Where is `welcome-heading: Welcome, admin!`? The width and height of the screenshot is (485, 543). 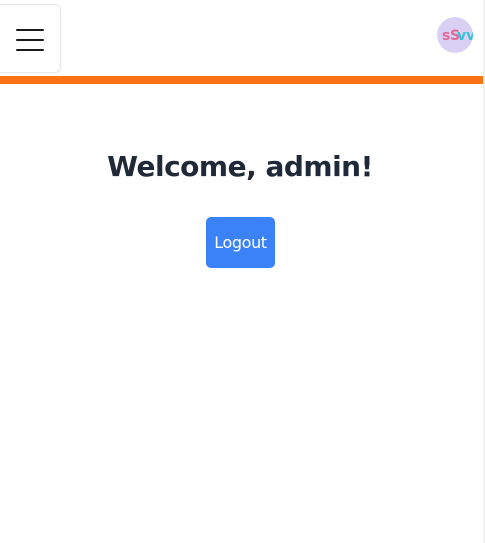
welcome-heading: Welcome, admin! is located at coordinates (240, 166).